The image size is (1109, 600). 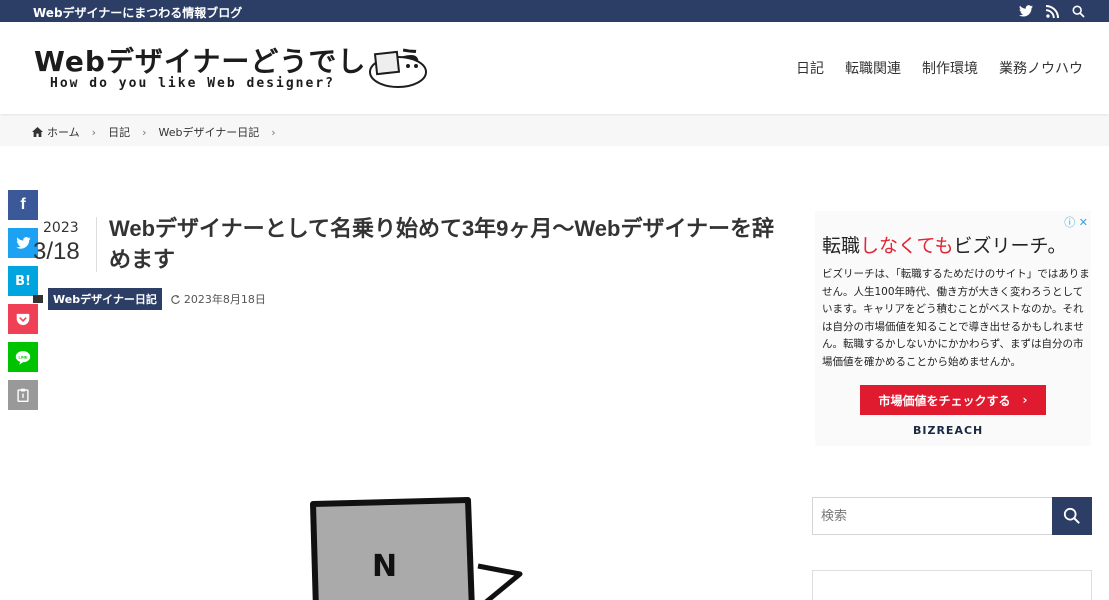 I want to click on divider, so click(x=96, y=244).